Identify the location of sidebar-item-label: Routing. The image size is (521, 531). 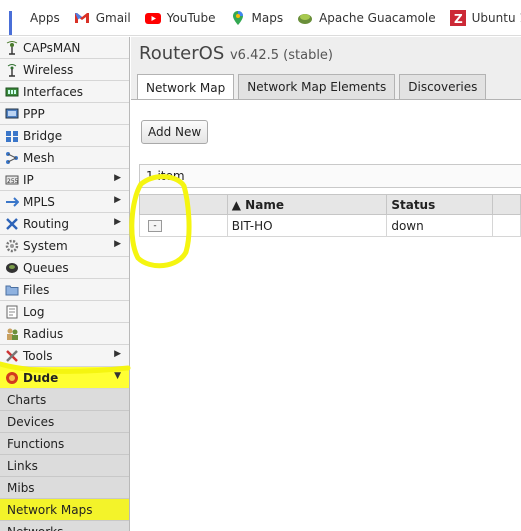
(46, 223).